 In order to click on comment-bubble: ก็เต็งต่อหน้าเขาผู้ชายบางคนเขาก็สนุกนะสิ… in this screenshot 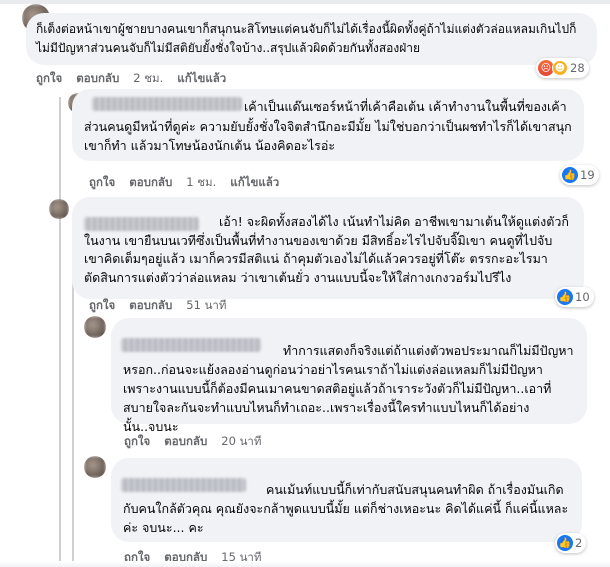, I will do `click(311, 39)`.